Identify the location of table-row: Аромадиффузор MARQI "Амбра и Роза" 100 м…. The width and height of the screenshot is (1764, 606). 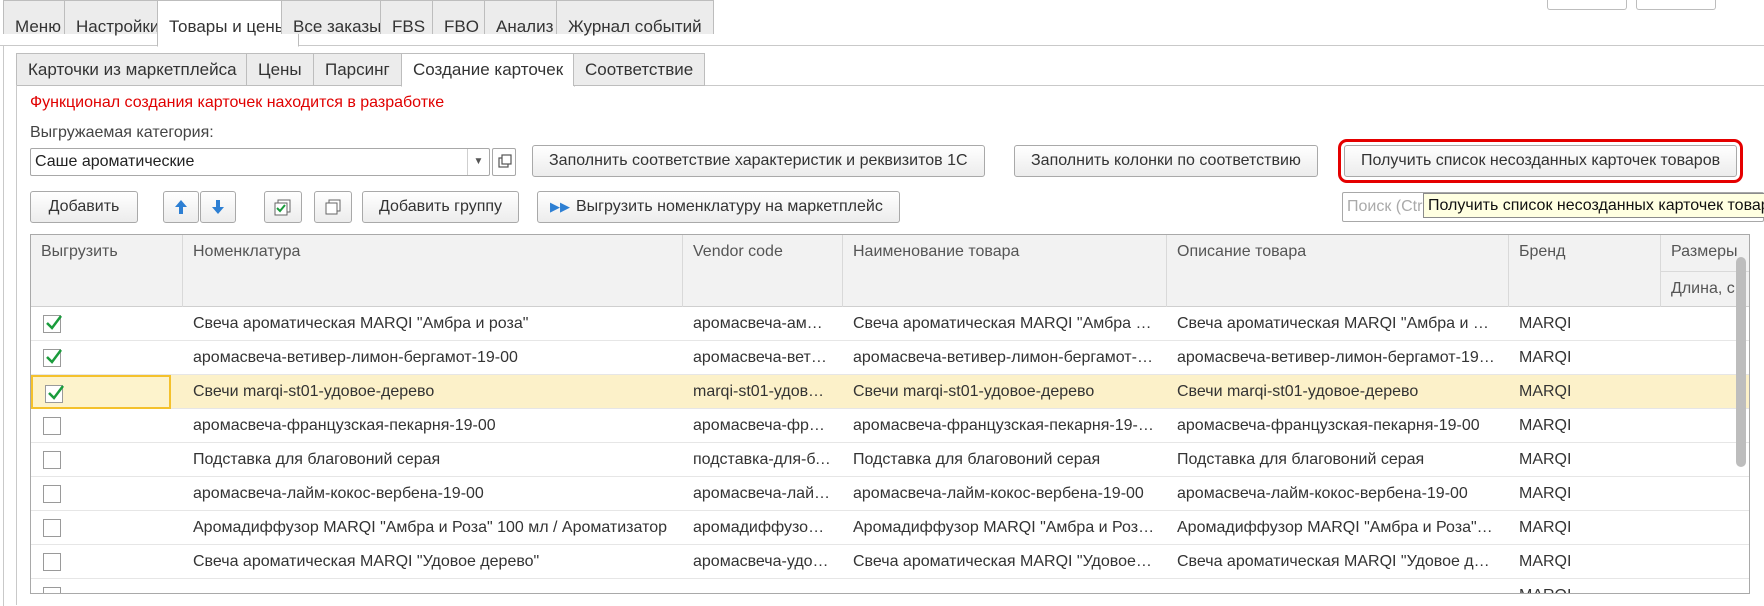
(890, 528).